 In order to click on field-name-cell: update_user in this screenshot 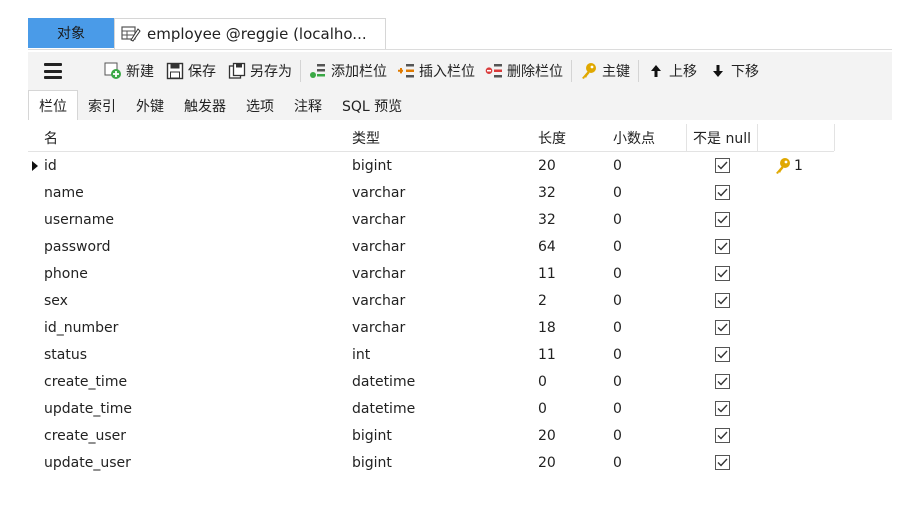, I will do `click(194, 462)`.